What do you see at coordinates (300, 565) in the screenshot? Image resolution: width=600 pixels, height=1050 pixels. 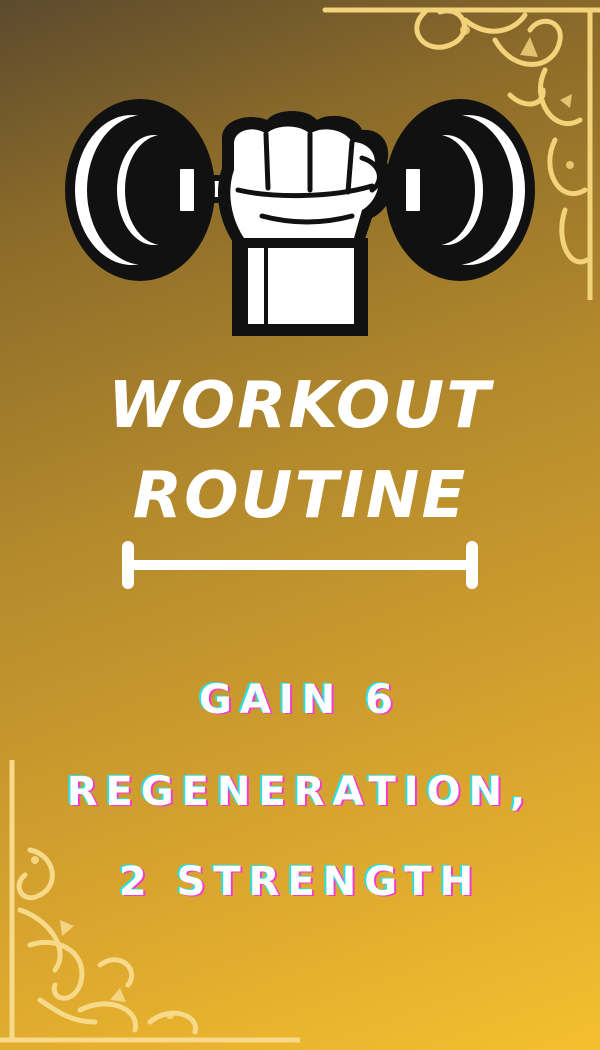 I see `barbell-divider-icon` at bounding box center [300, 565].